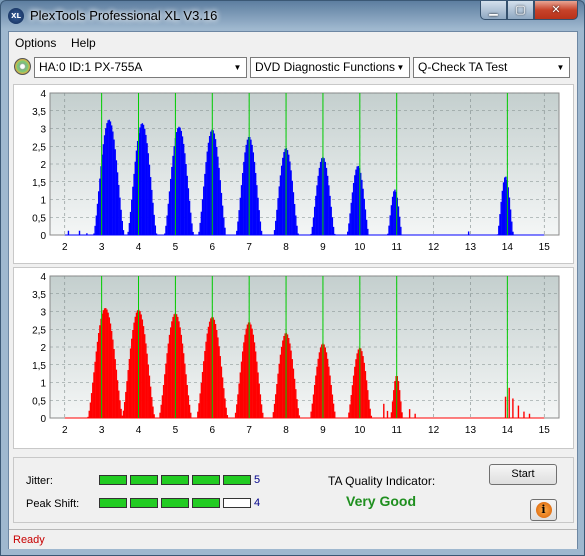  What do you see at coordinates (65, 430) in the screenshot?
I see `x-tick-label: 2` at bounding box center [65, 430].